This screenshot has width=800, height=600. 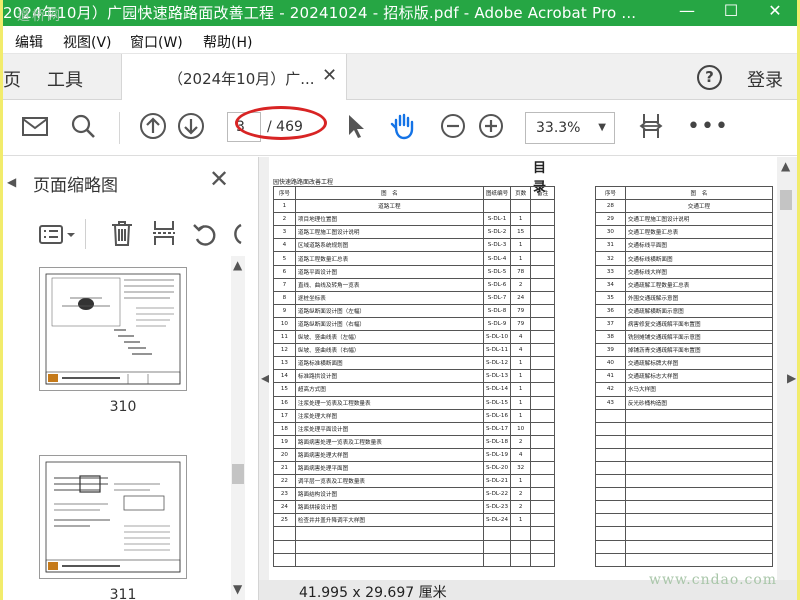 I want to click on toc-cell: S-DL-3, so click(x=497, y=245).